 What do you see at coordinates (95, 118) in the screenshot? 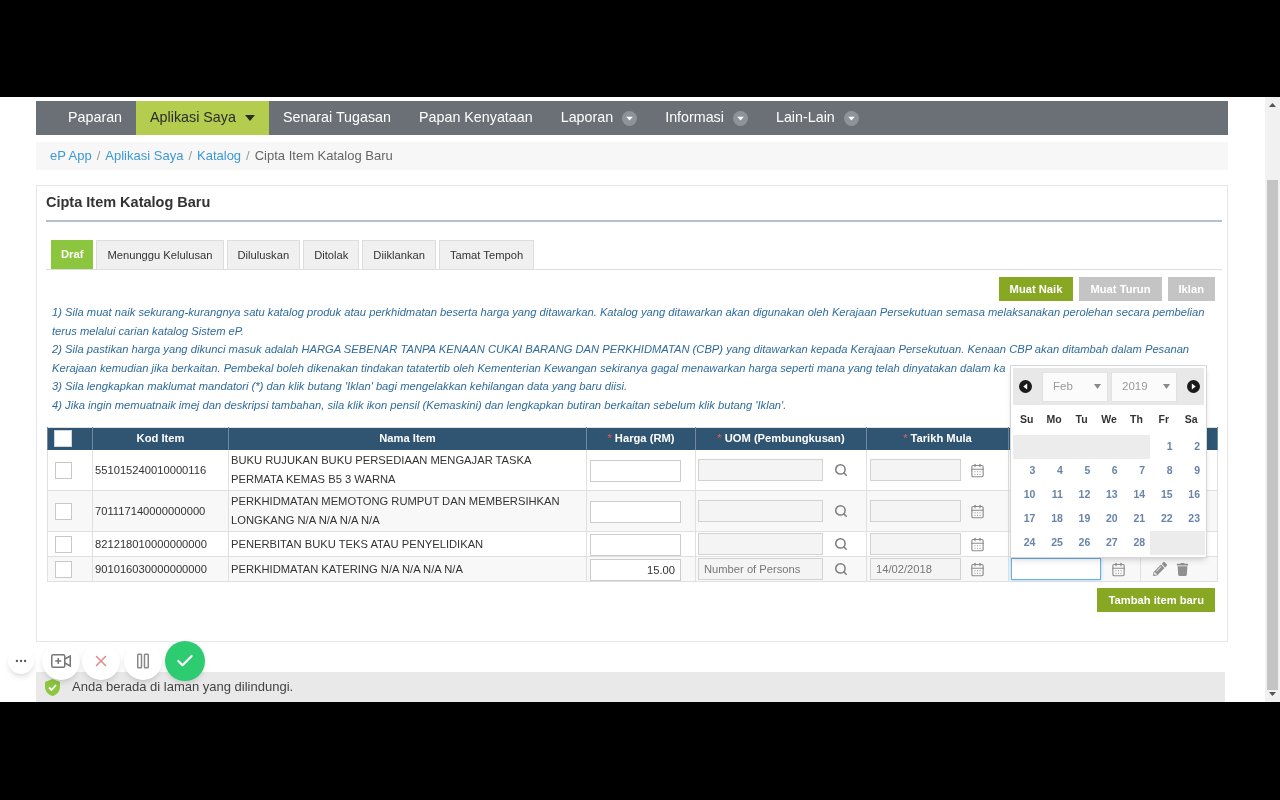
I see `nav-item: Paparan` at bounding box center [95, 118].